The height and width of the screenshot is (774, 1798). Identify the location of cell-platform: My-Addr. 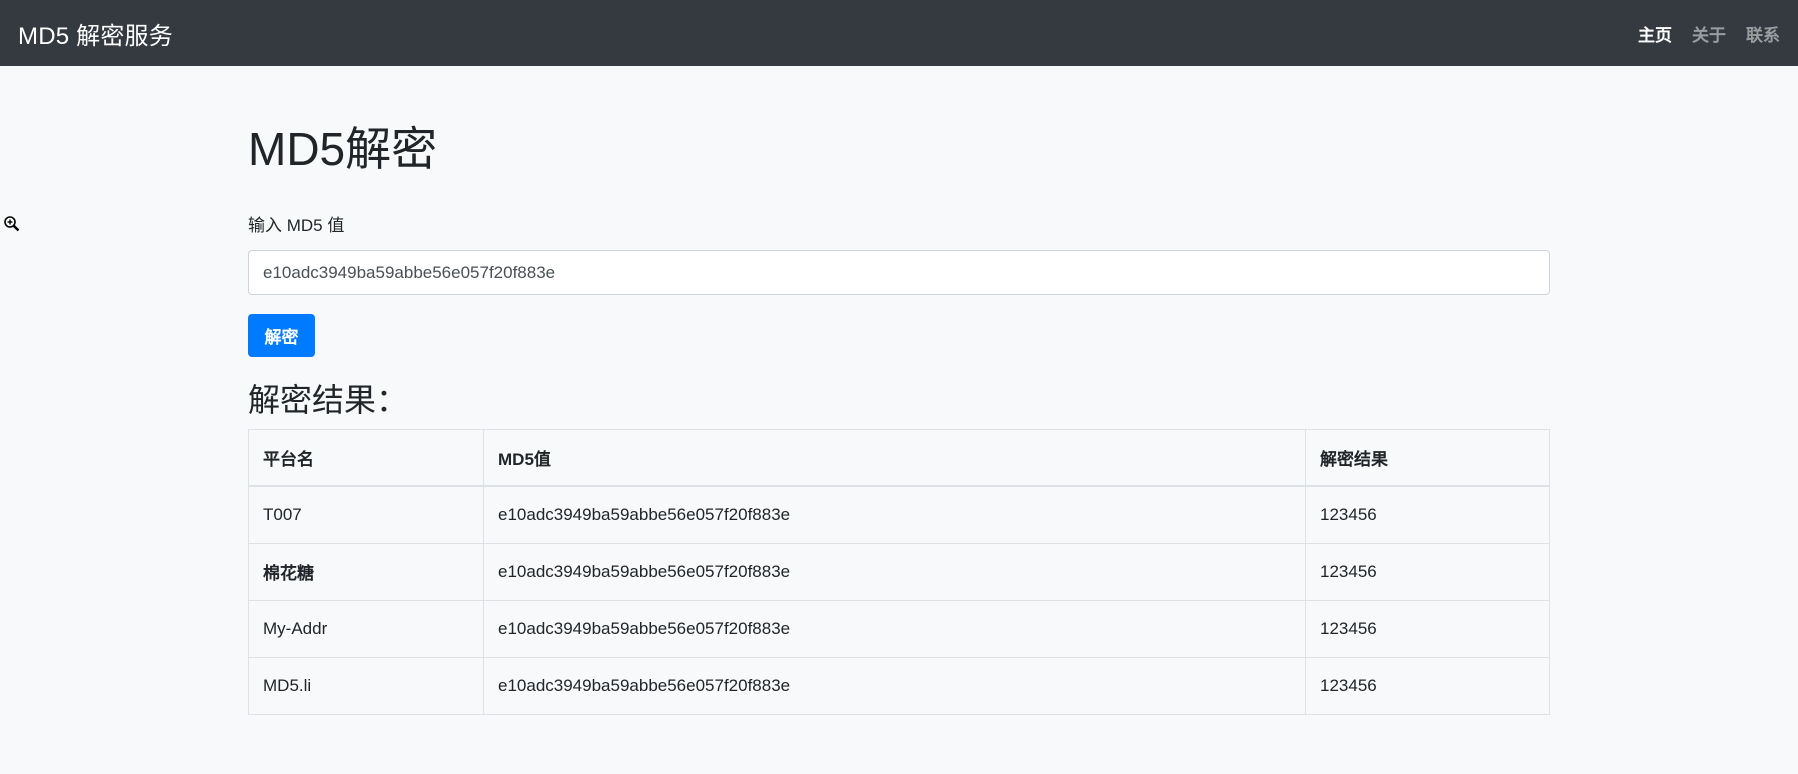
(366, 628).